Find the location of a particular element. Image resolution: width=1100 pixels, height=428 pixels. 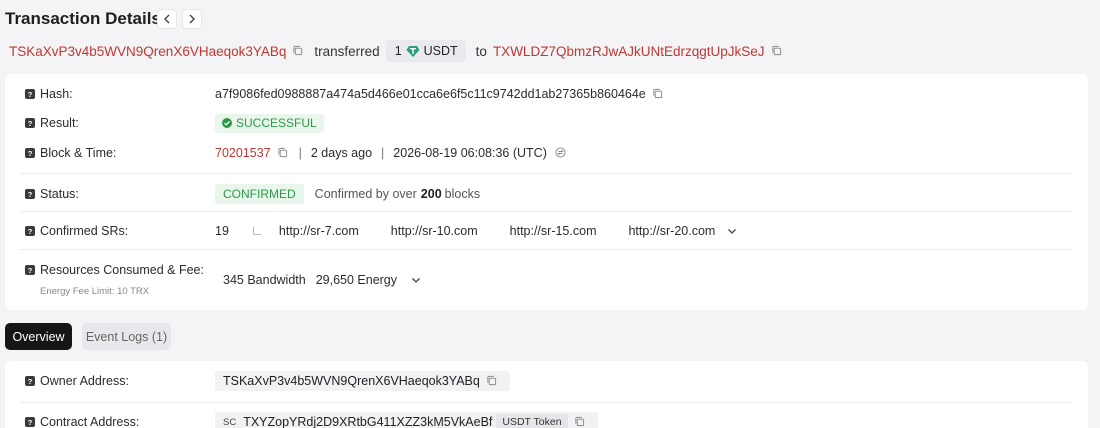

resources-row: ? Resources Consumed & Fee: is located at coordinates (546, 270).